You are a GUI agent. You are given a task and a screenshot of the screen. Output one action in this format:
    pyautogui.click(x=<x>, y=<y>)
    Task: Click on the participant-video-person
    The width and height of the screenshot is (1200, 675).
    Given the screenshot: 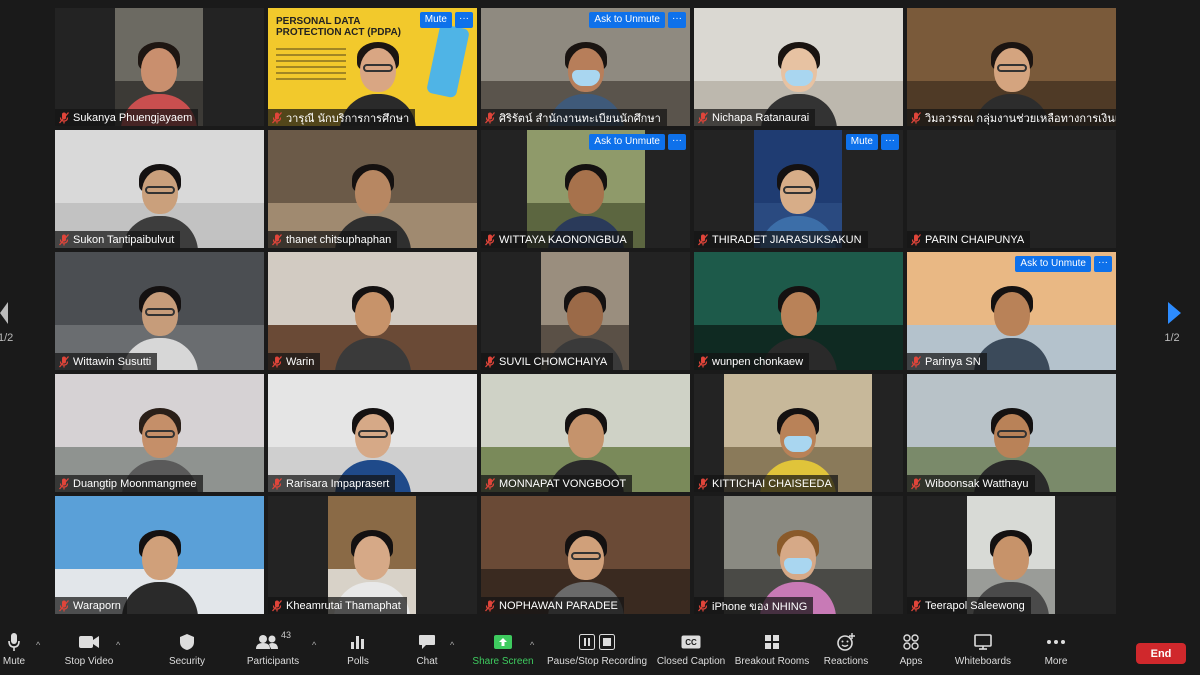 What is the action you would take?
    pyautogui.click(x=373, y=320)
    